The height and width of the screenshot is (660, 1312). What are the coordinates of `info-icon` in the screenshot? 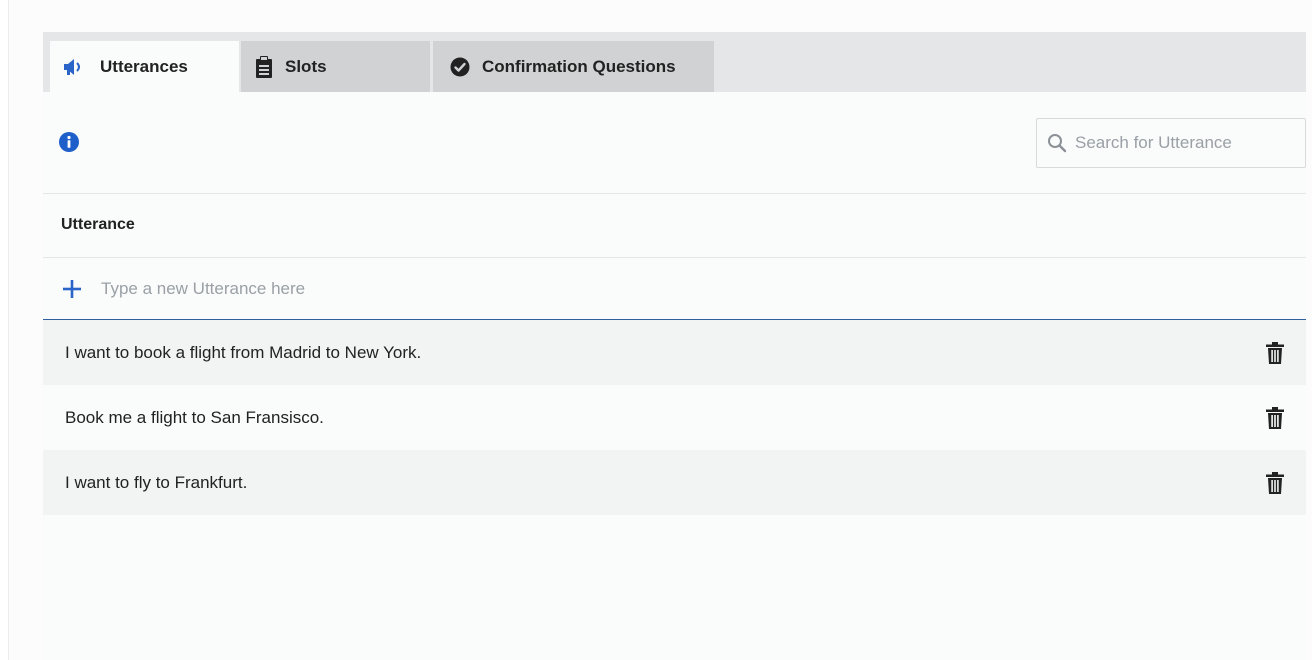 It's located at (69, 142).